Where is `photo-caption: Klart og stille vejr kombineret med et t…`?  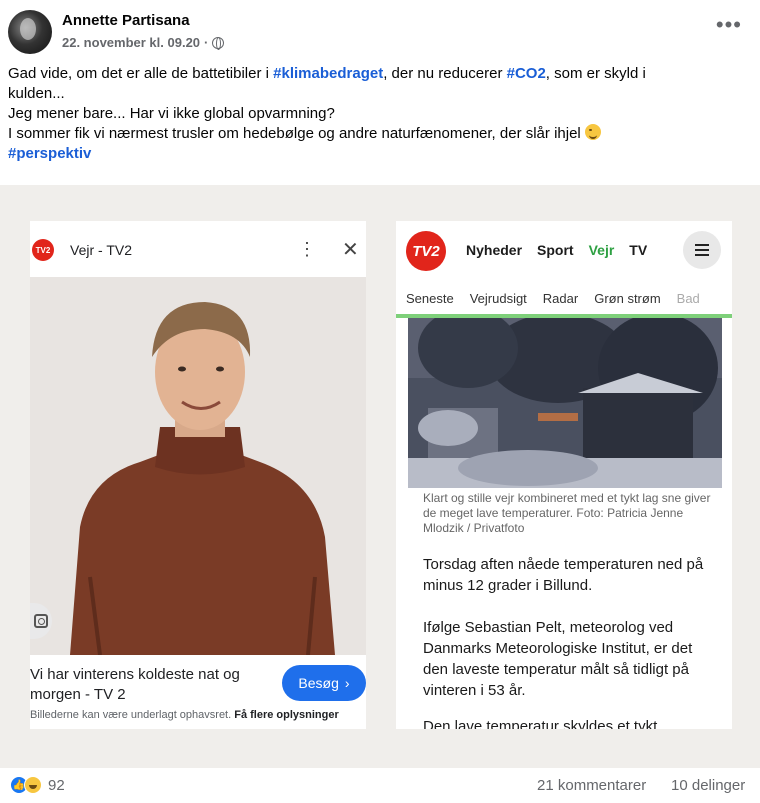
photo-caption: Klart og stille vejr kombineret med et t… is located at coordinates (567, 513).